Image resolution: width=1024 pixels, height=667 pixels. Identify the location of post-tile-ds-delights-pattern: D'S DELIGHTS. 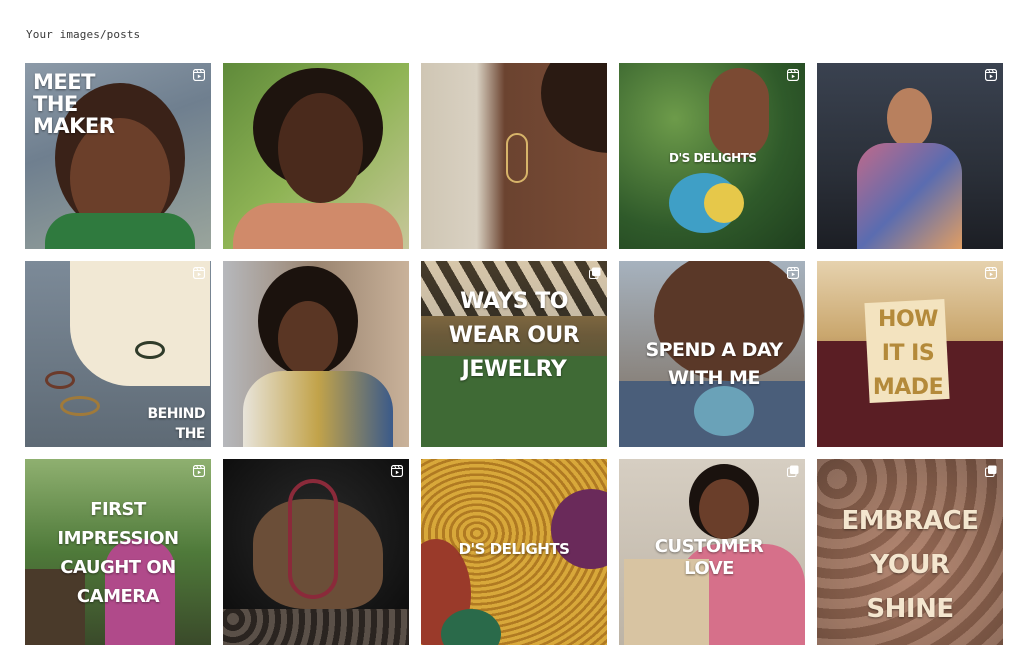
(514, 552).